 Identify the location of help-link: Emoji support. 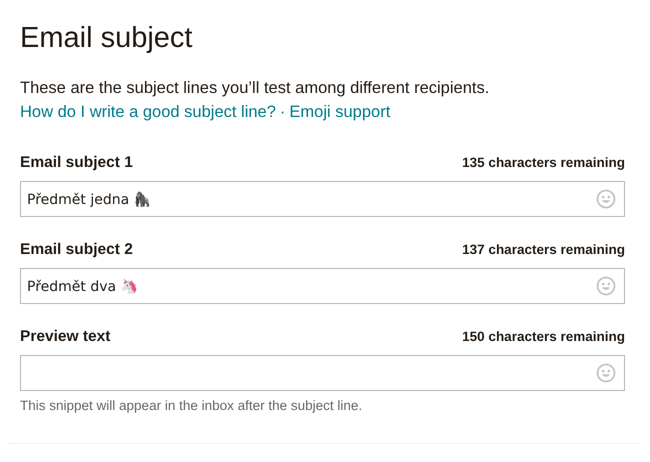
(339, 112).